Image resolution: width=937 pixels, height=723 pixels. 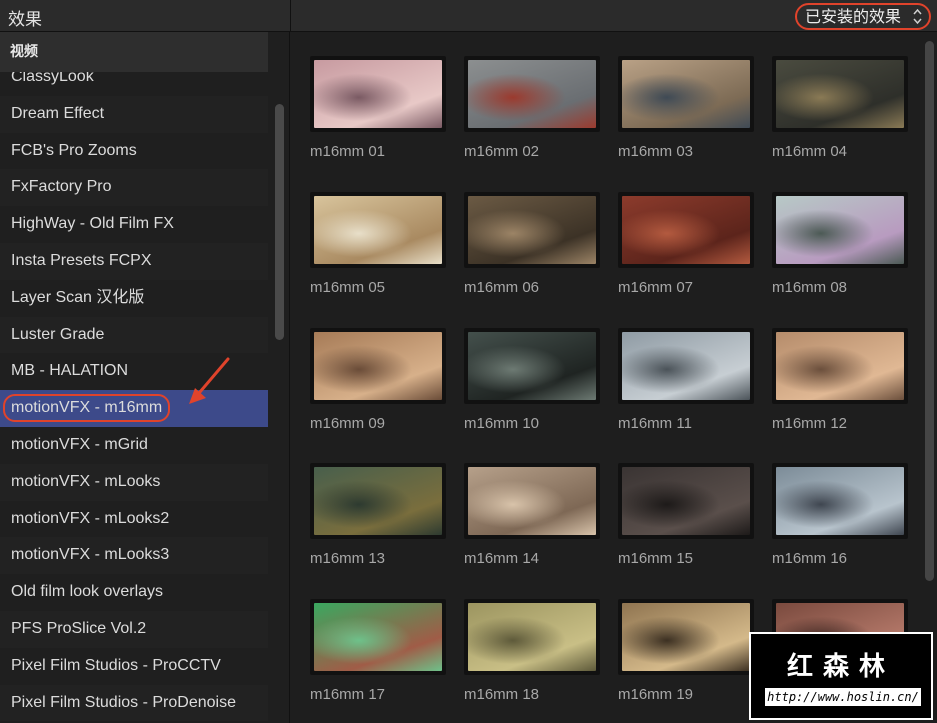 I want to click on sidebar-item: motionVFX - mGrid, so click(x=134, y=445).